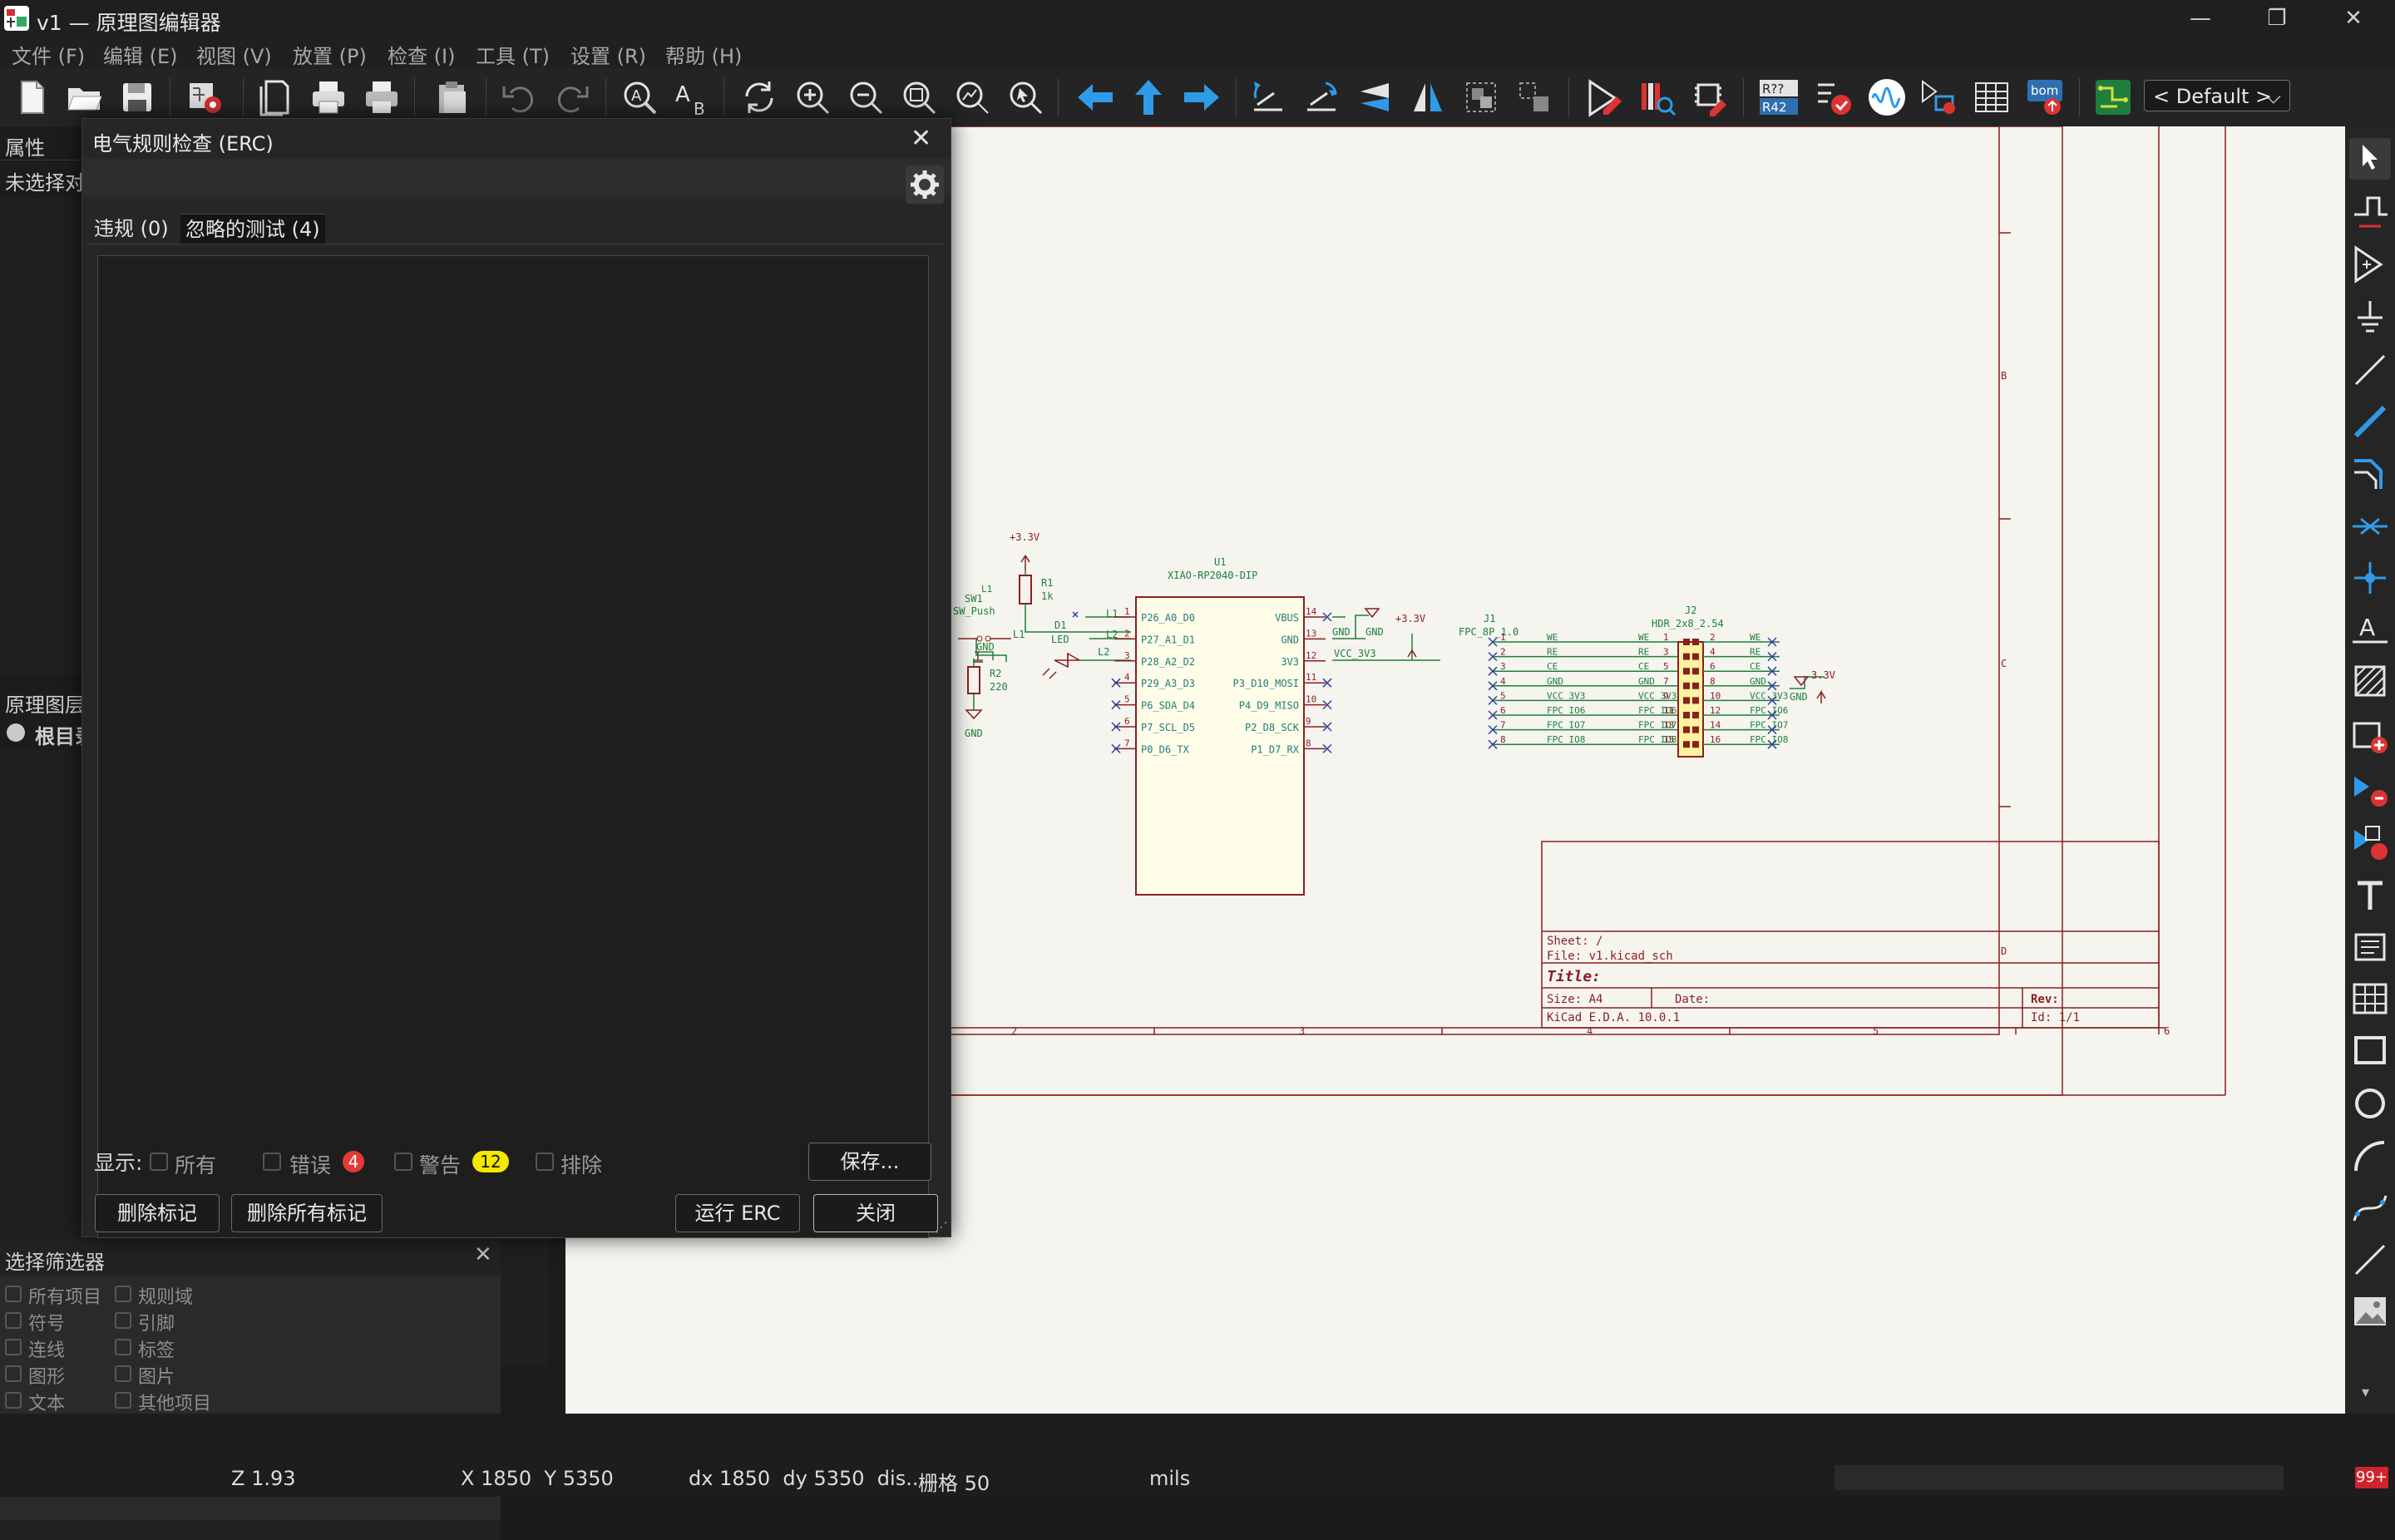  Describe the element at coordinates (693, 98) in the screenshot. I see `find-replace-icon: AB` at that location.